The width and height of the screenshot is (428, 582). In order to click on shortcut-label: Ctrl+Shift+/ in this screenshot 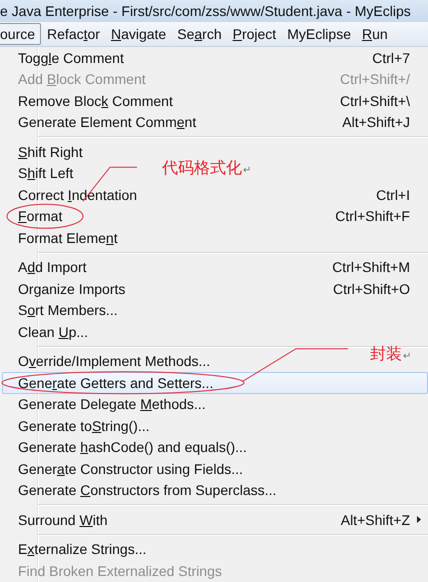, I will do `click(375, 79)`.